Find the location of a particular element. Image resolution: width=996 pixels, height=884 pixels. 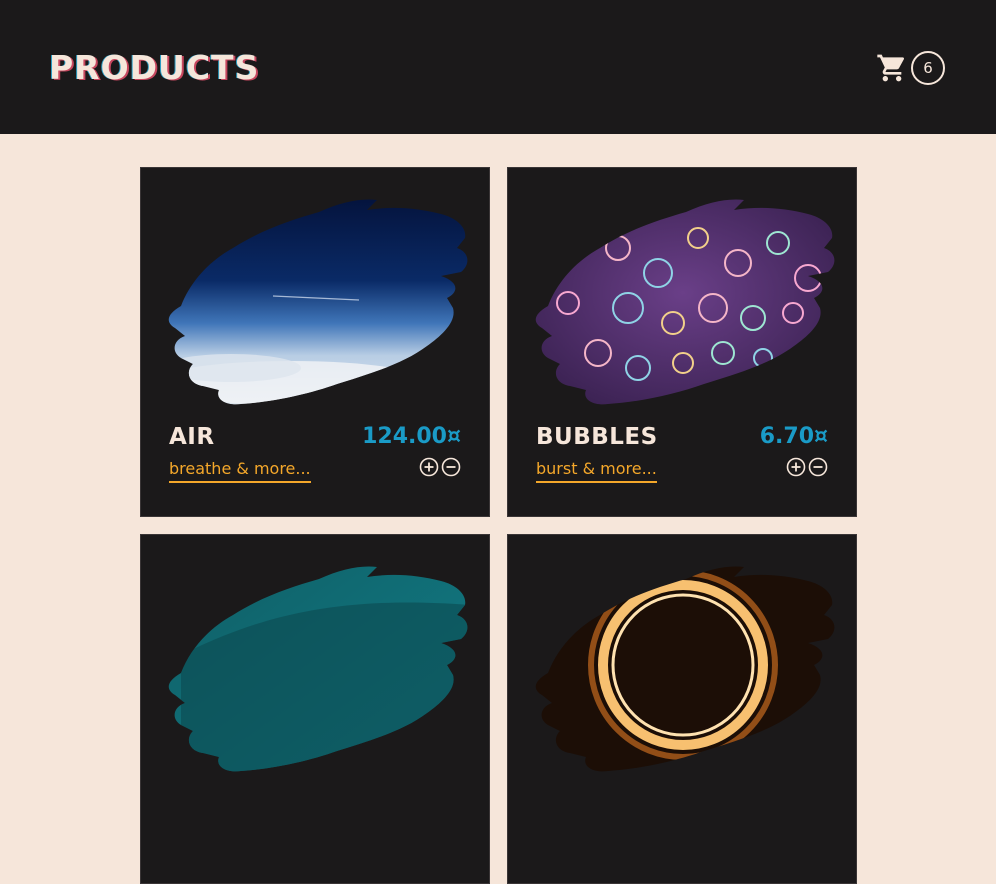

cart-icon is located at coordinates (892, 68).